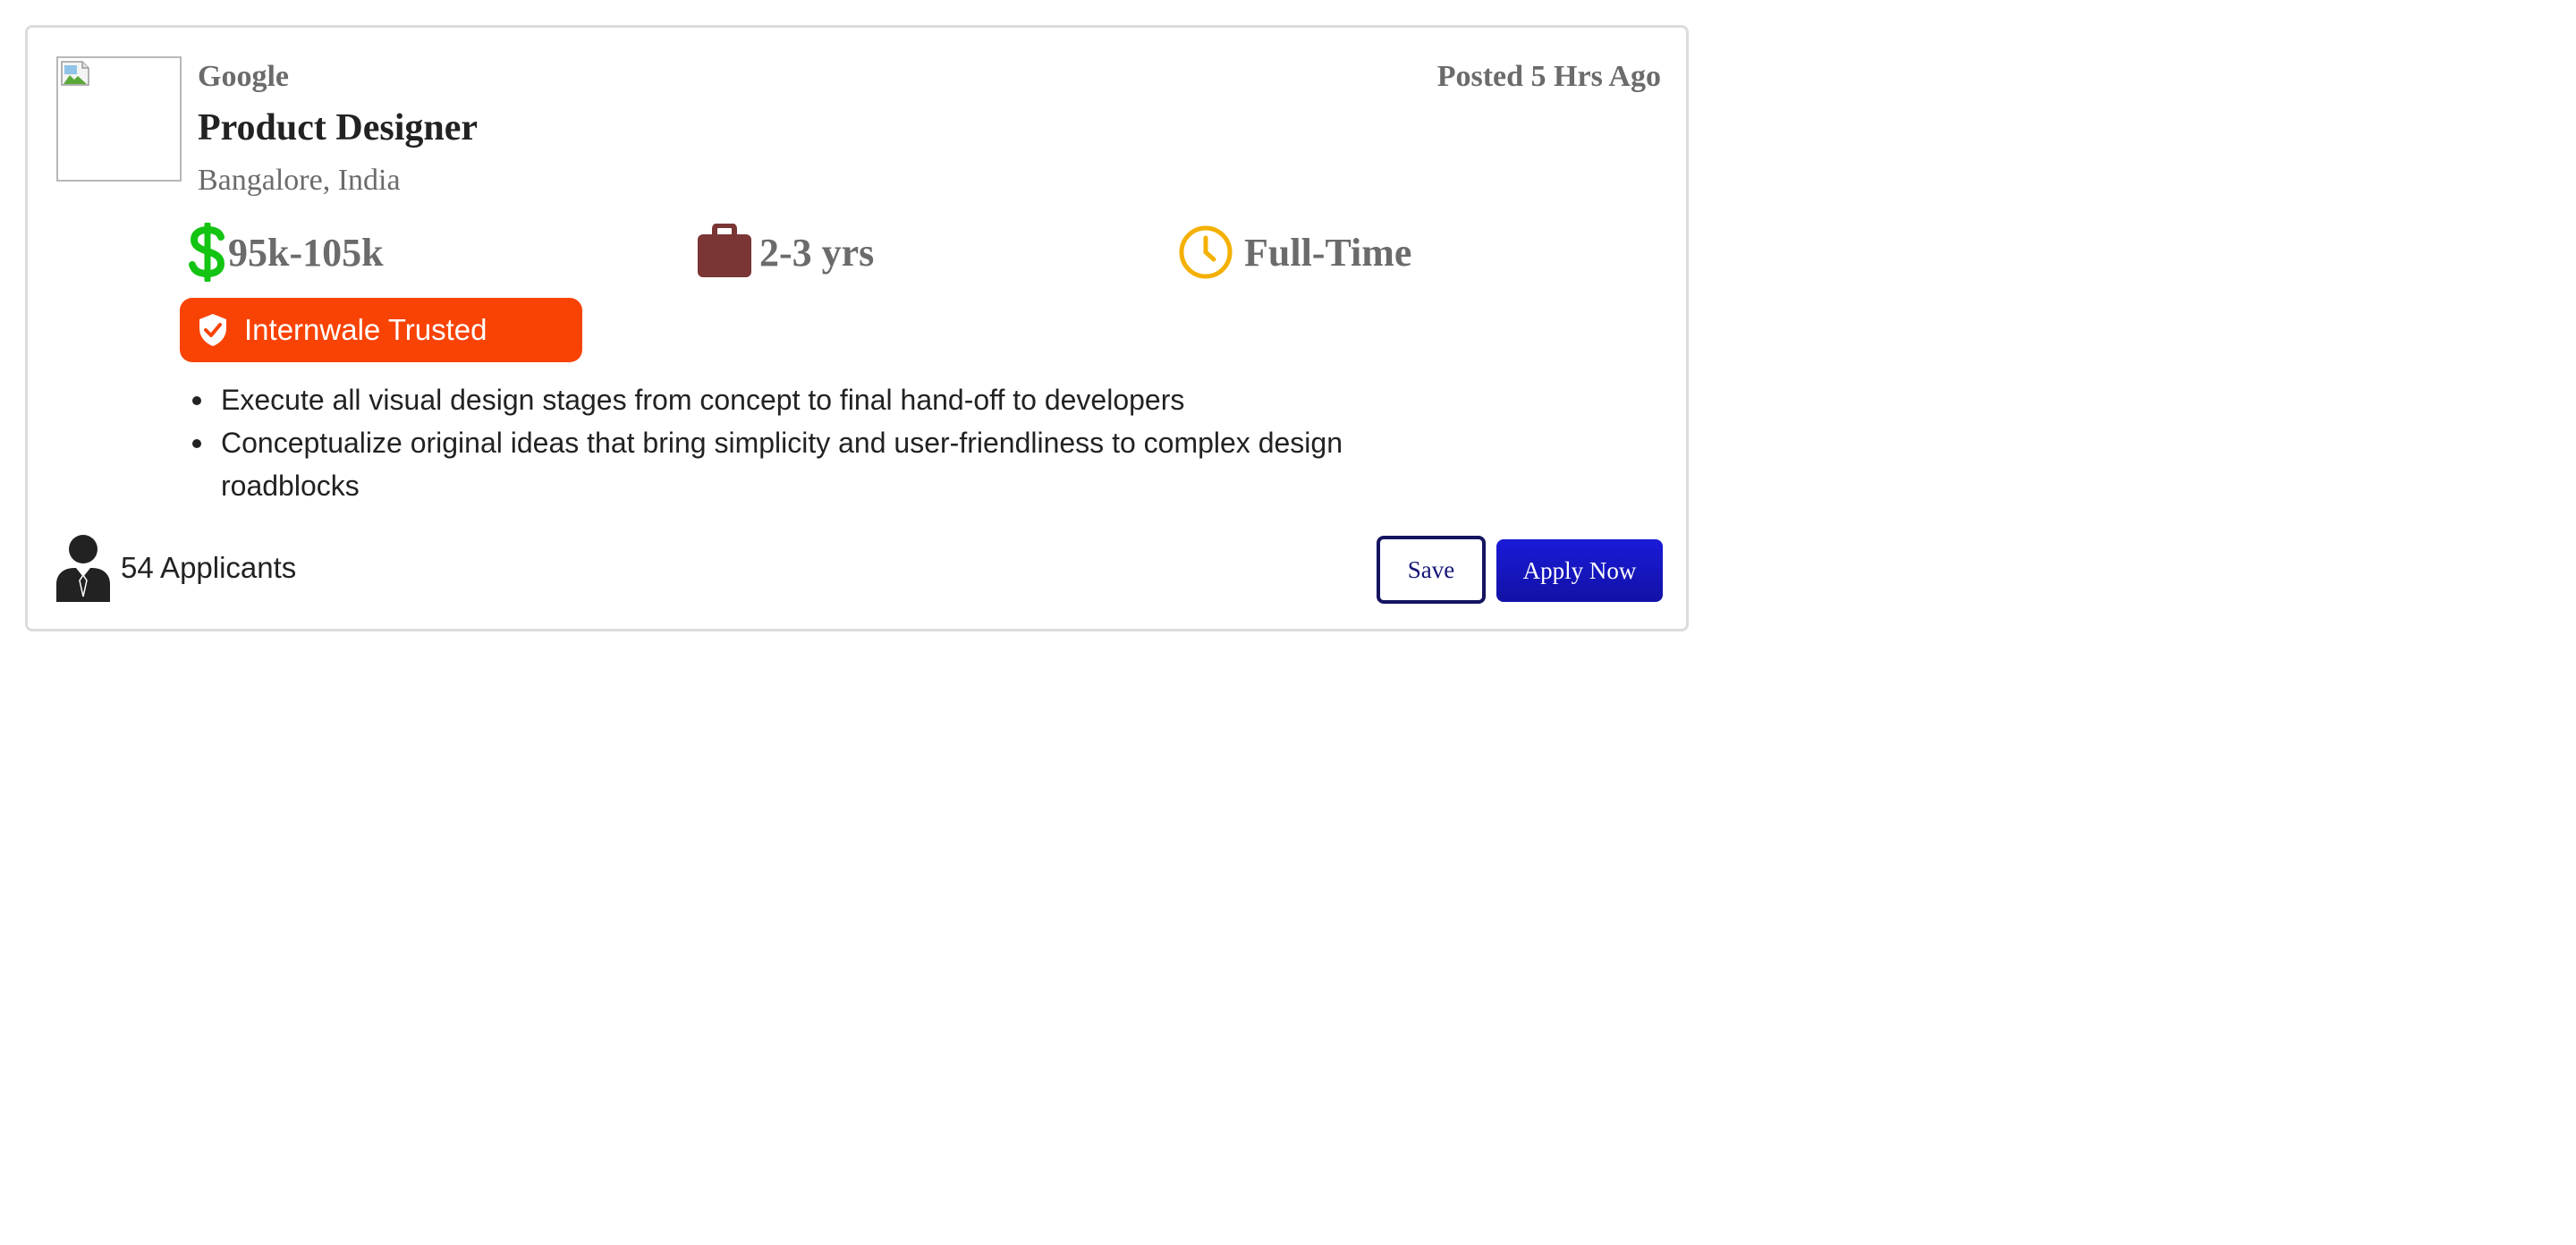 This screenshot has width=2576, height=1245. I want to click on experience-value: 2-3 yrs, so click(817, 253).